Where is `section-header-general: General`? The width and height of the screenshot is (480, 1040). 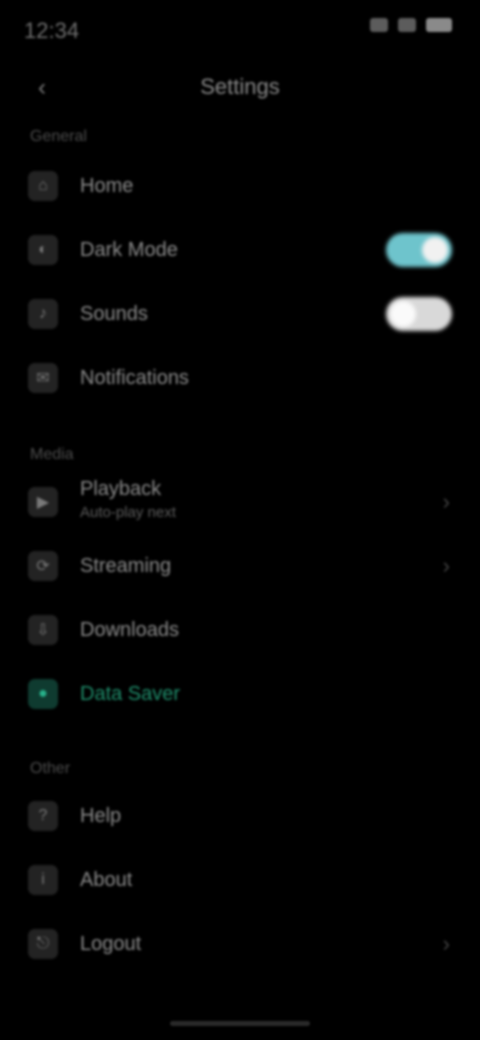
section-header-general: General is located at coordinates (58, 136).